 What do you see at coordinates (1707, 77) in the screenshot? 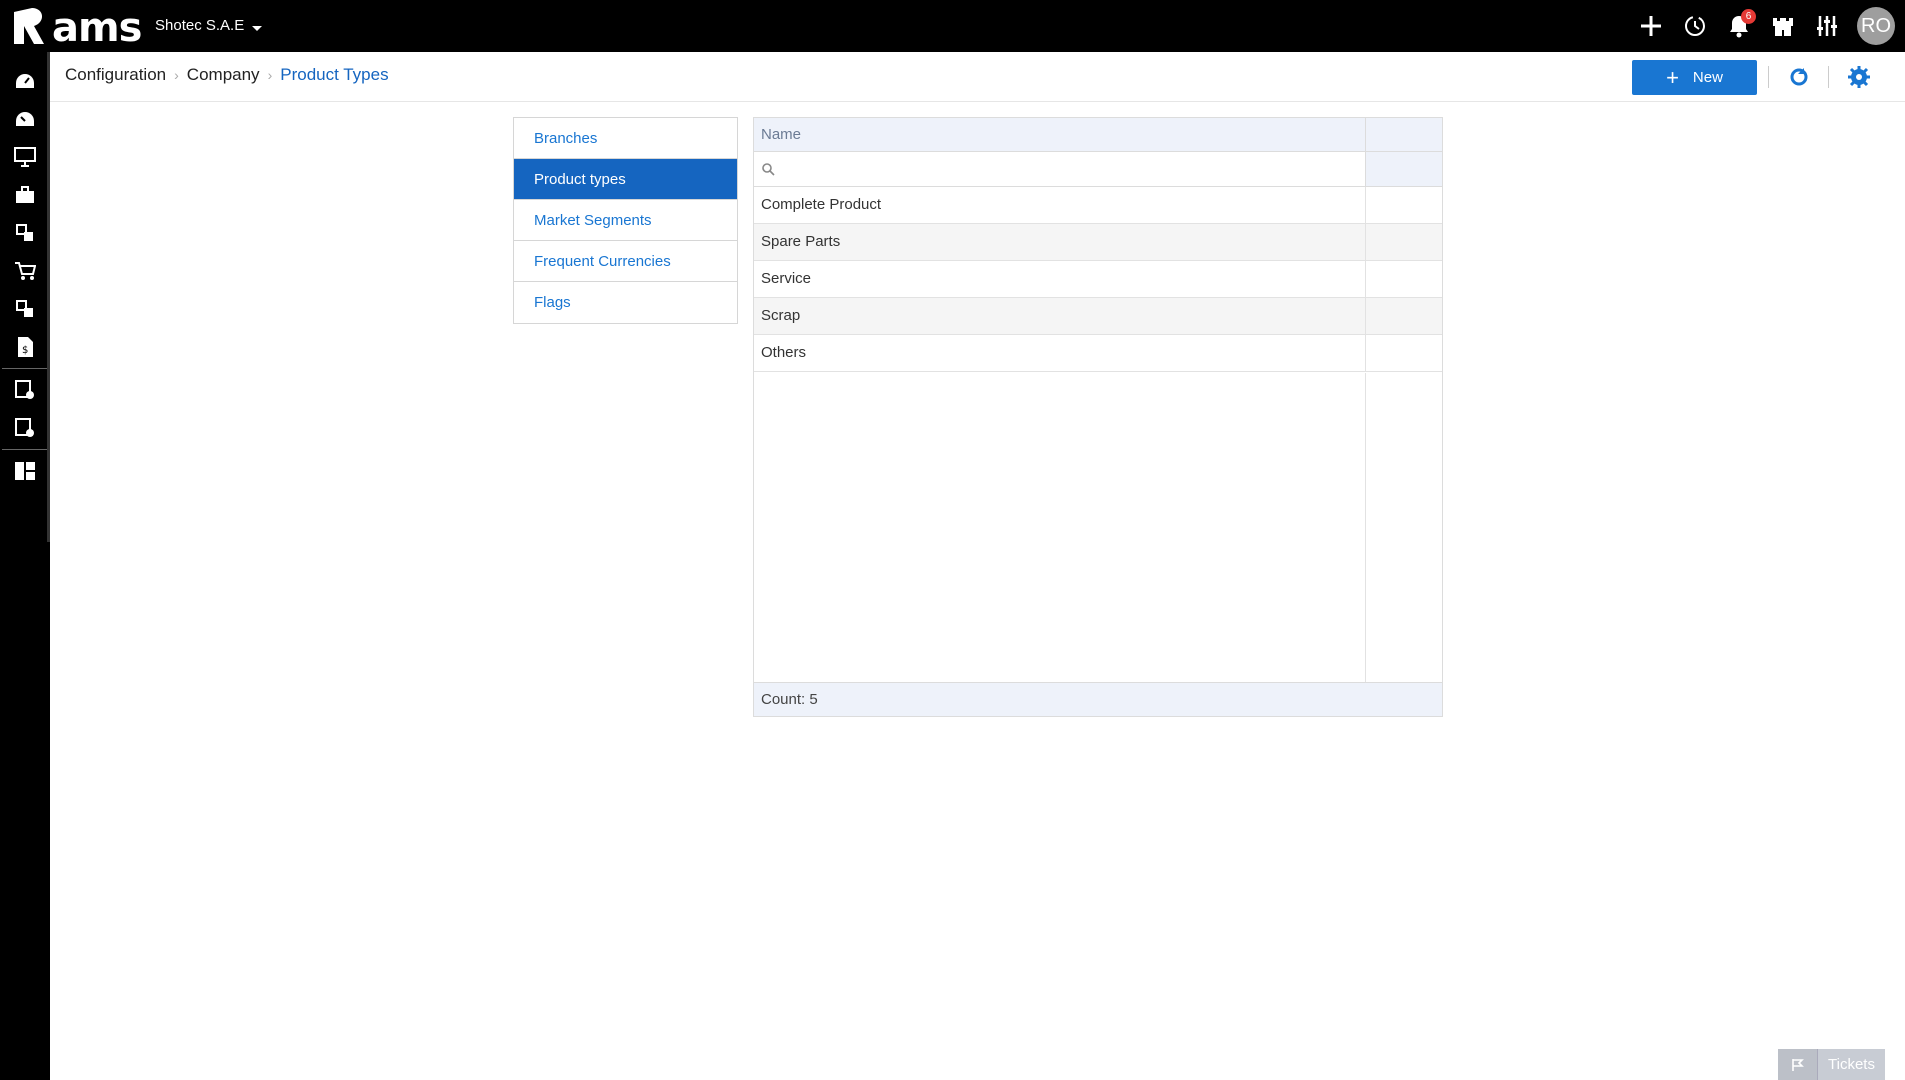
I see `new-button-label: New` at bounding box center [1707, 77].